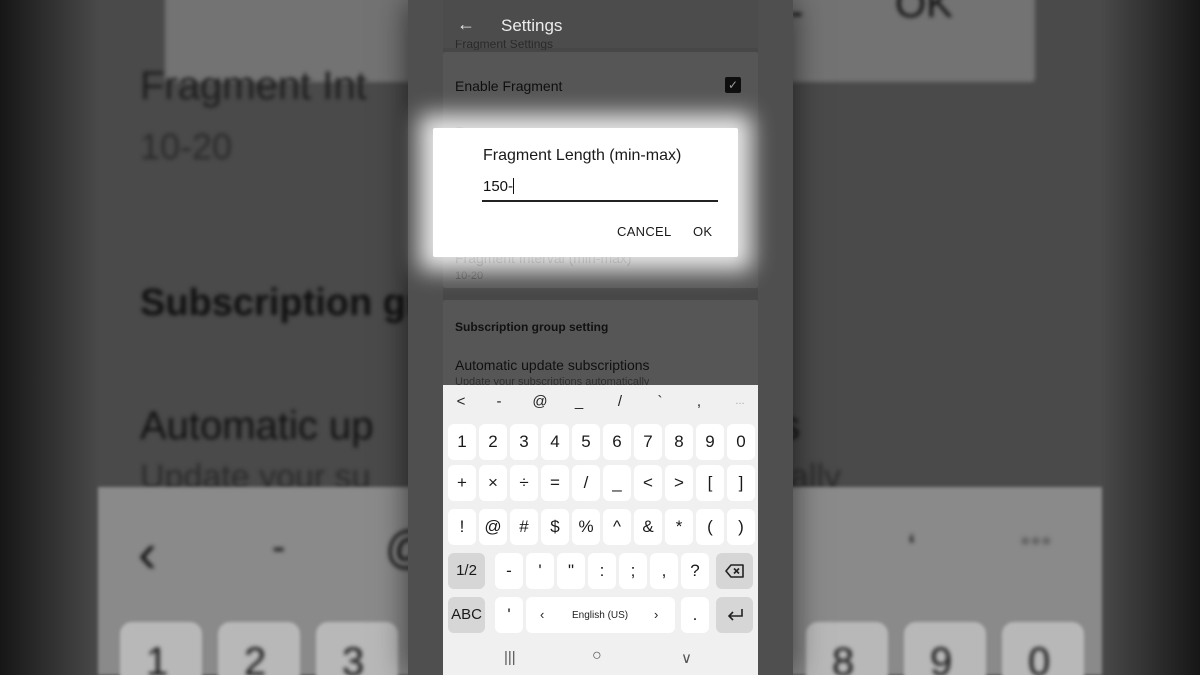  What do you see at coordinates (514, 186) in the screenshot?
I see `text-caret` at bounding box center [514, 186].